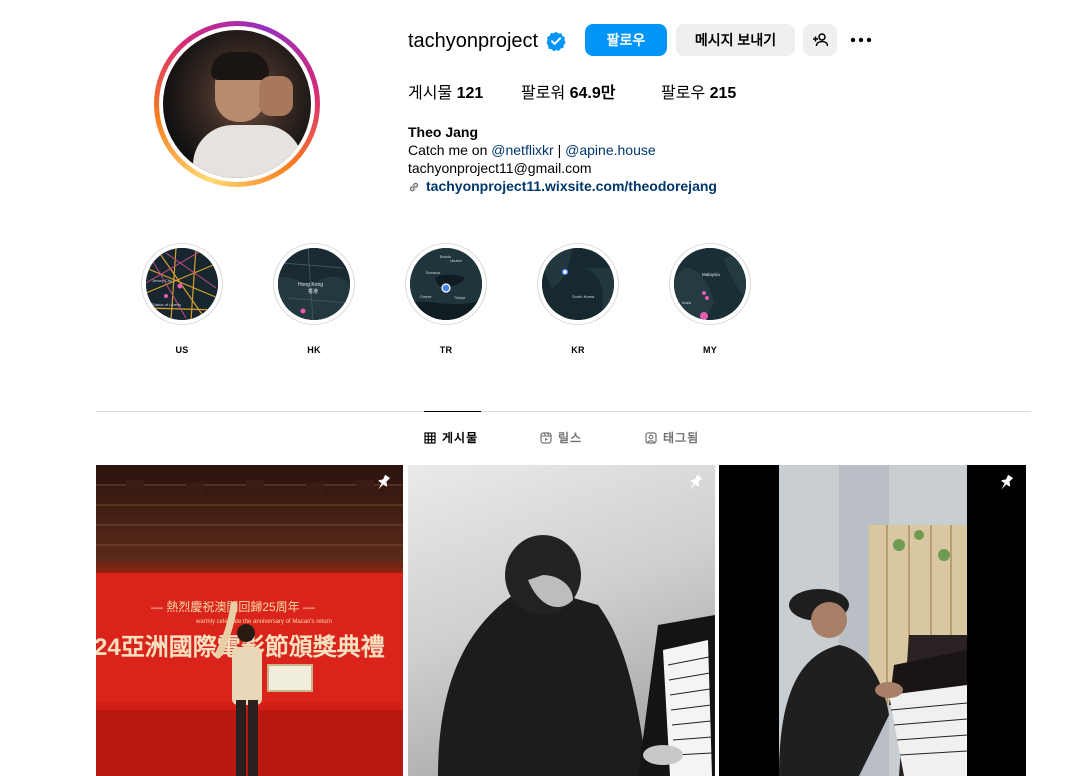 The image size is (1087, 776). I want to click on highlight-label: US, so click(182, 350).